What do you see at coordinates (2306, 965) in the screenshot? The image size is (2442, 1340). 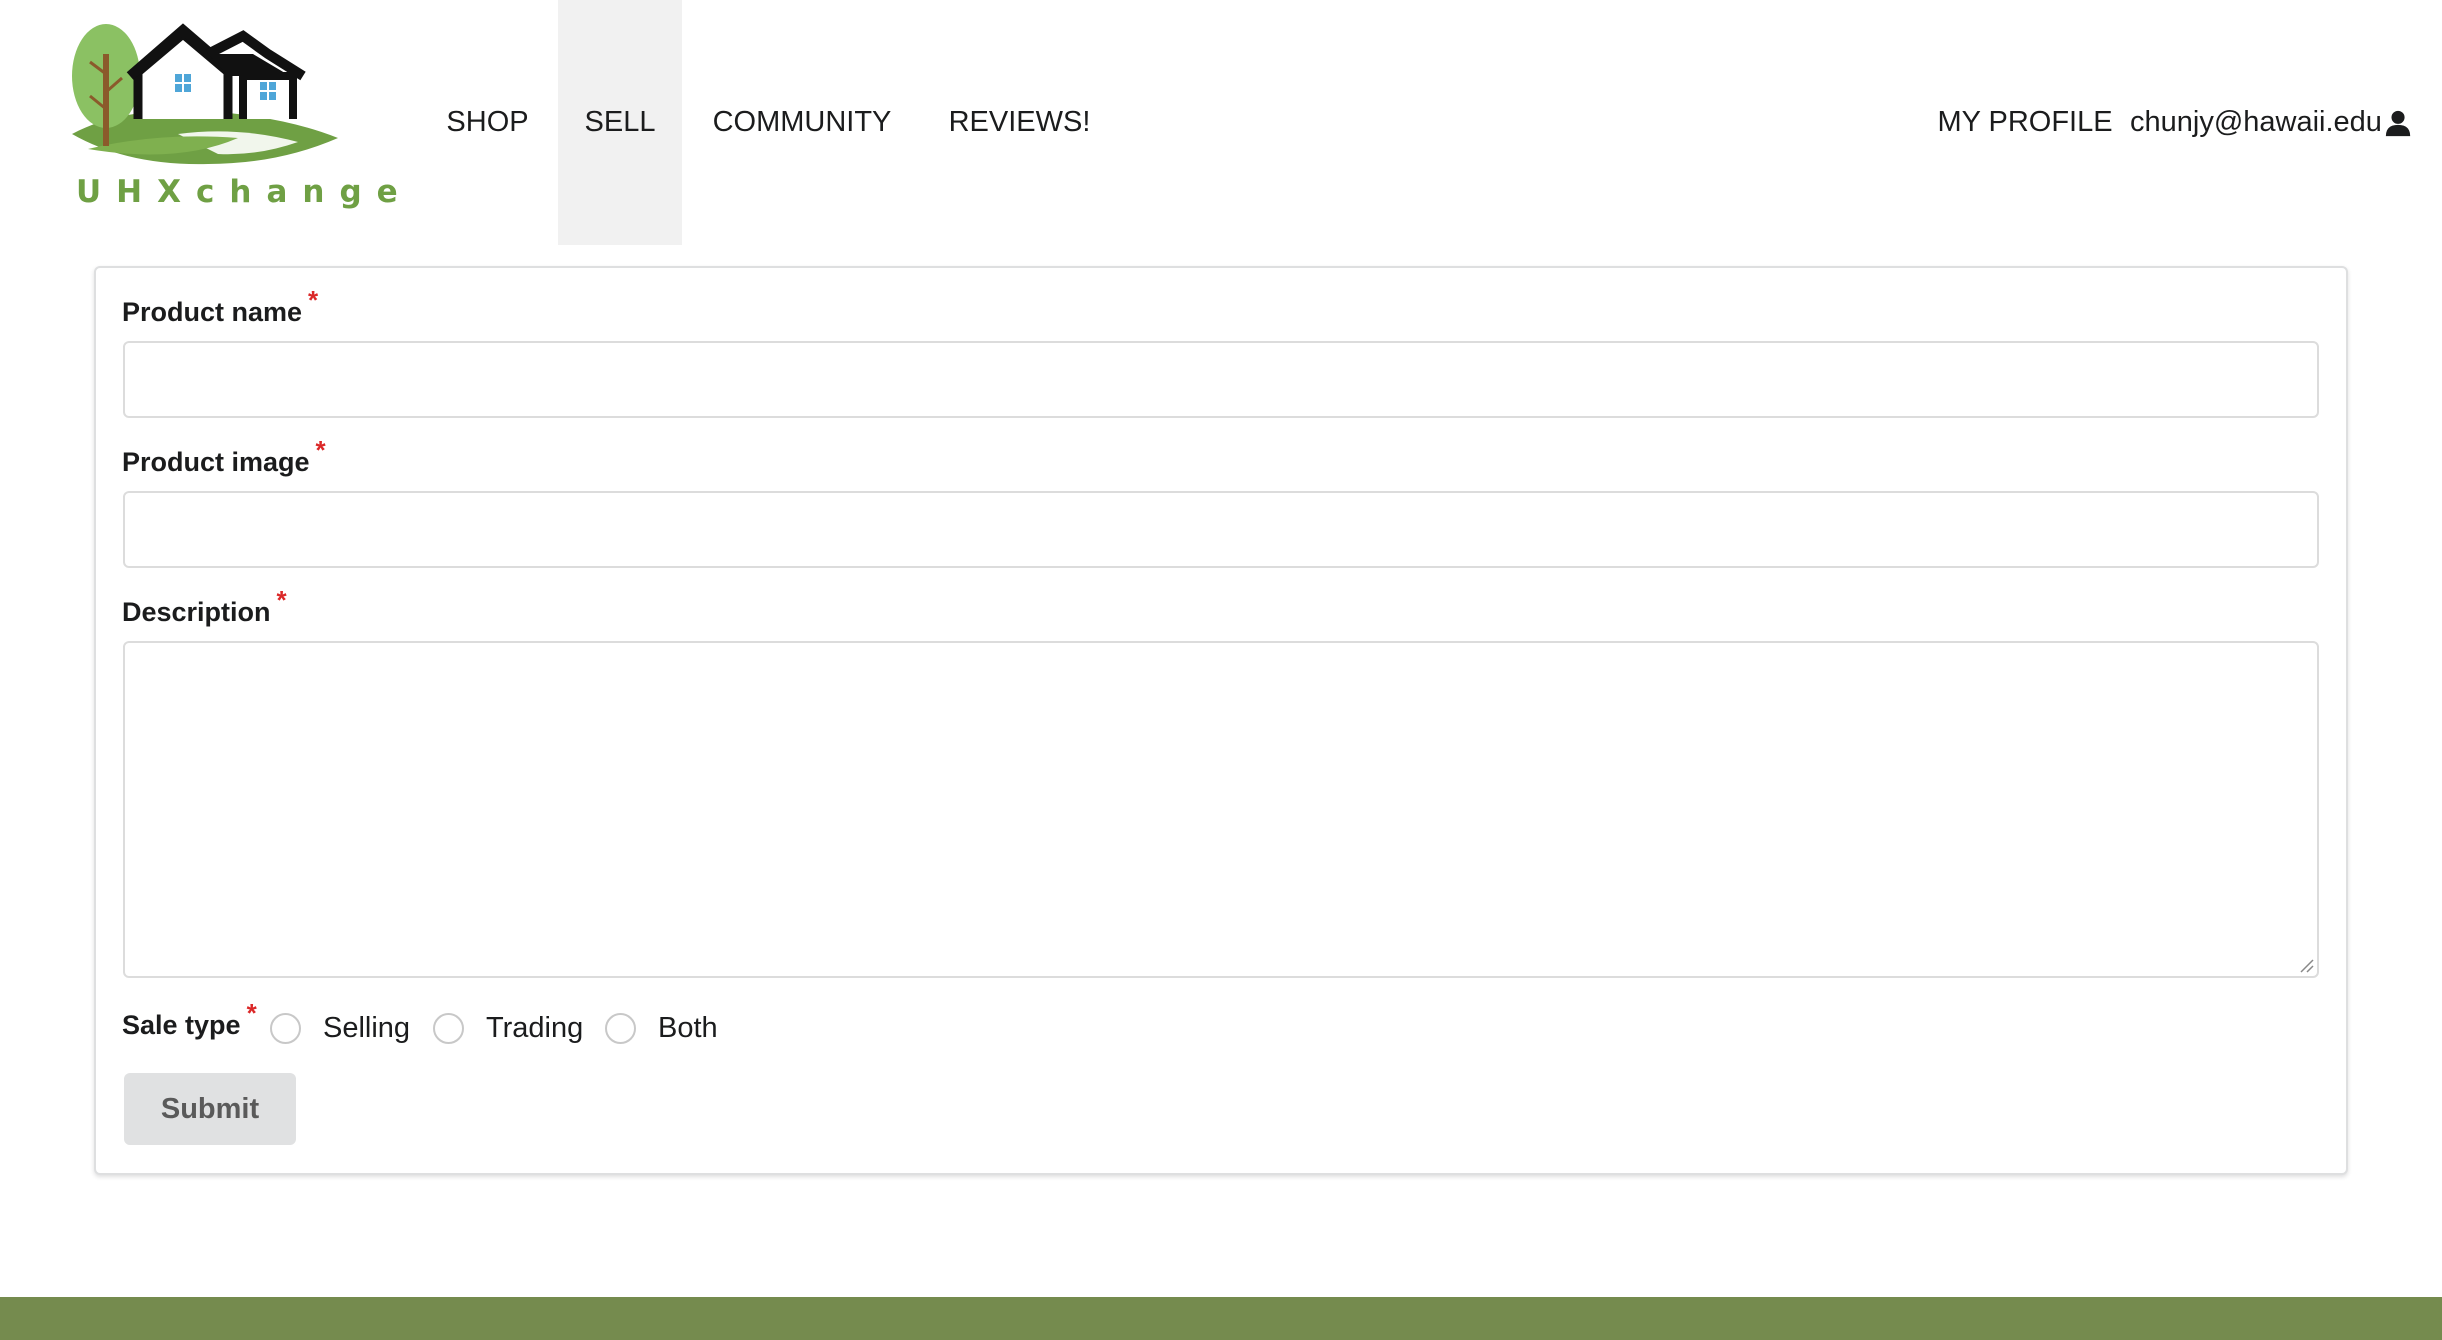 I see `resize-handle-icon` at bounding box center [2306, 965].